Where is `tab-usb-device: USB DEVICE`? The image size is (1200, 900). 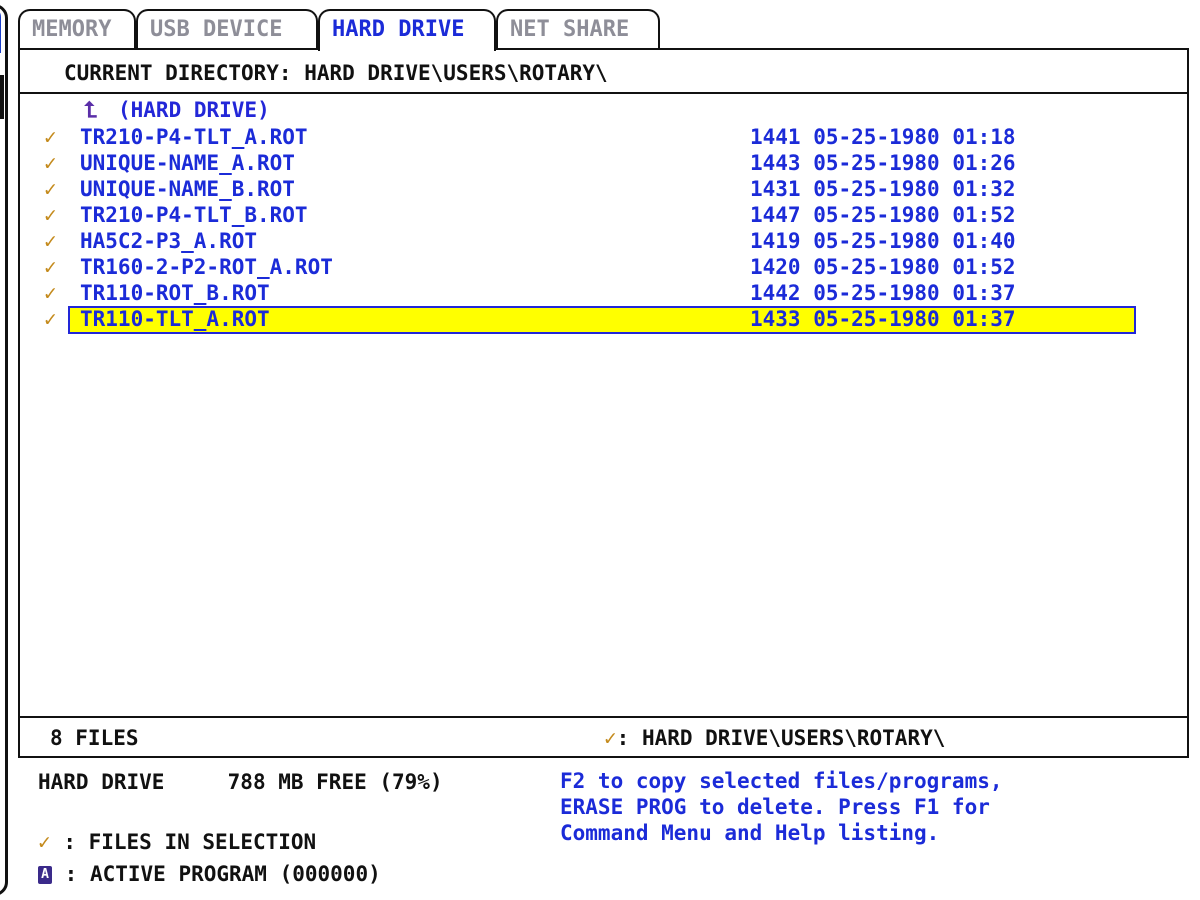 tab-usb-device: USB DEVICE is located at coordinates (227, 29).